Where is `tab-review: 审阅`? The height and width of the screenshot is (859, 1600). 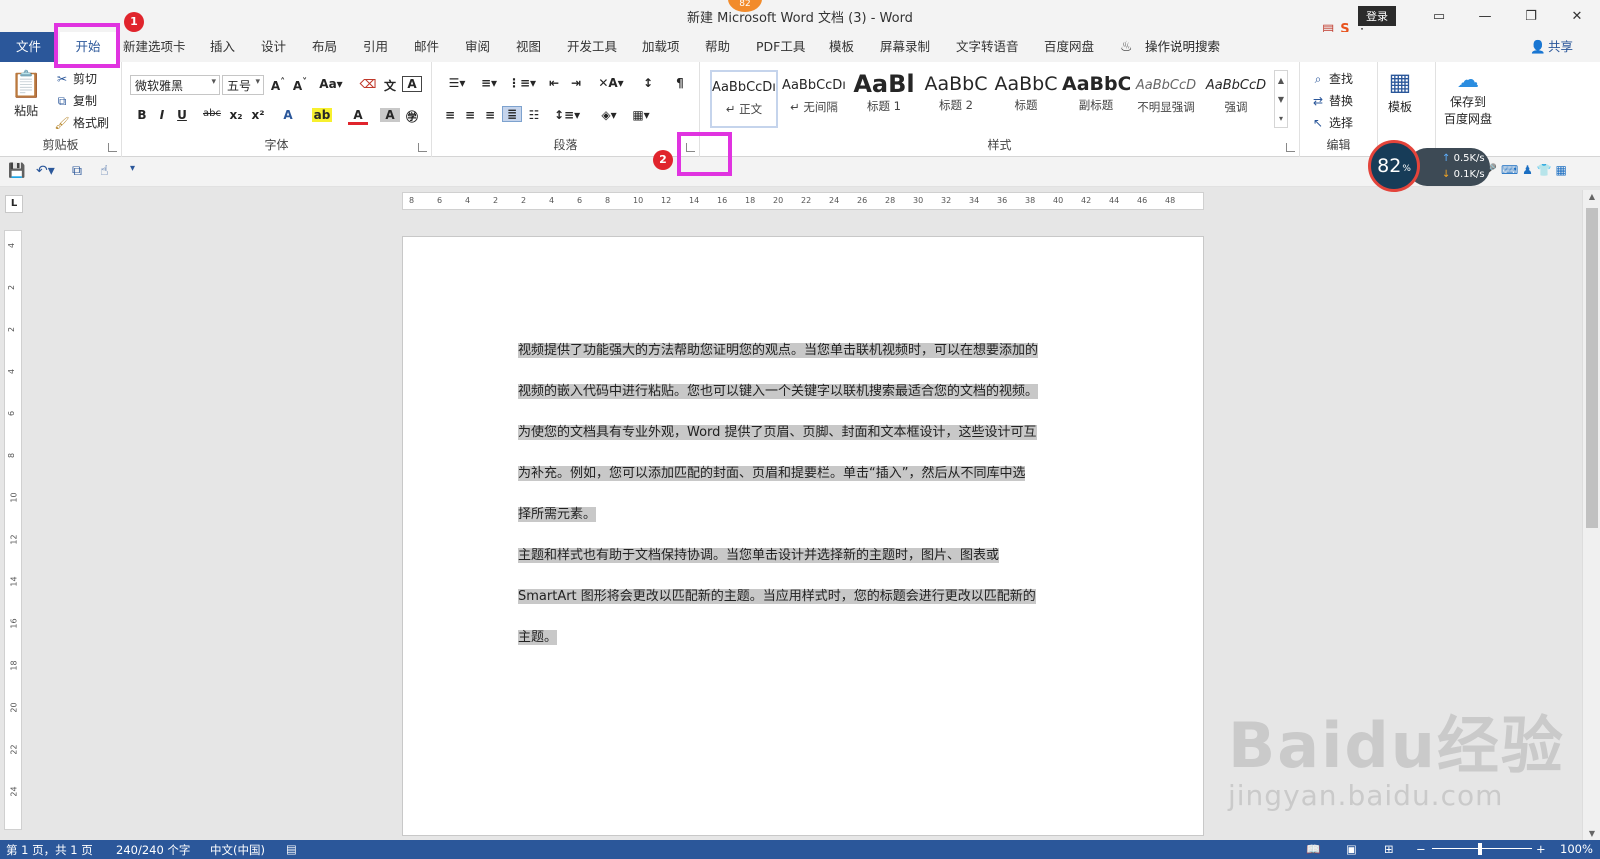
tab-review: 审阅 is located at coordinates (477, 47).